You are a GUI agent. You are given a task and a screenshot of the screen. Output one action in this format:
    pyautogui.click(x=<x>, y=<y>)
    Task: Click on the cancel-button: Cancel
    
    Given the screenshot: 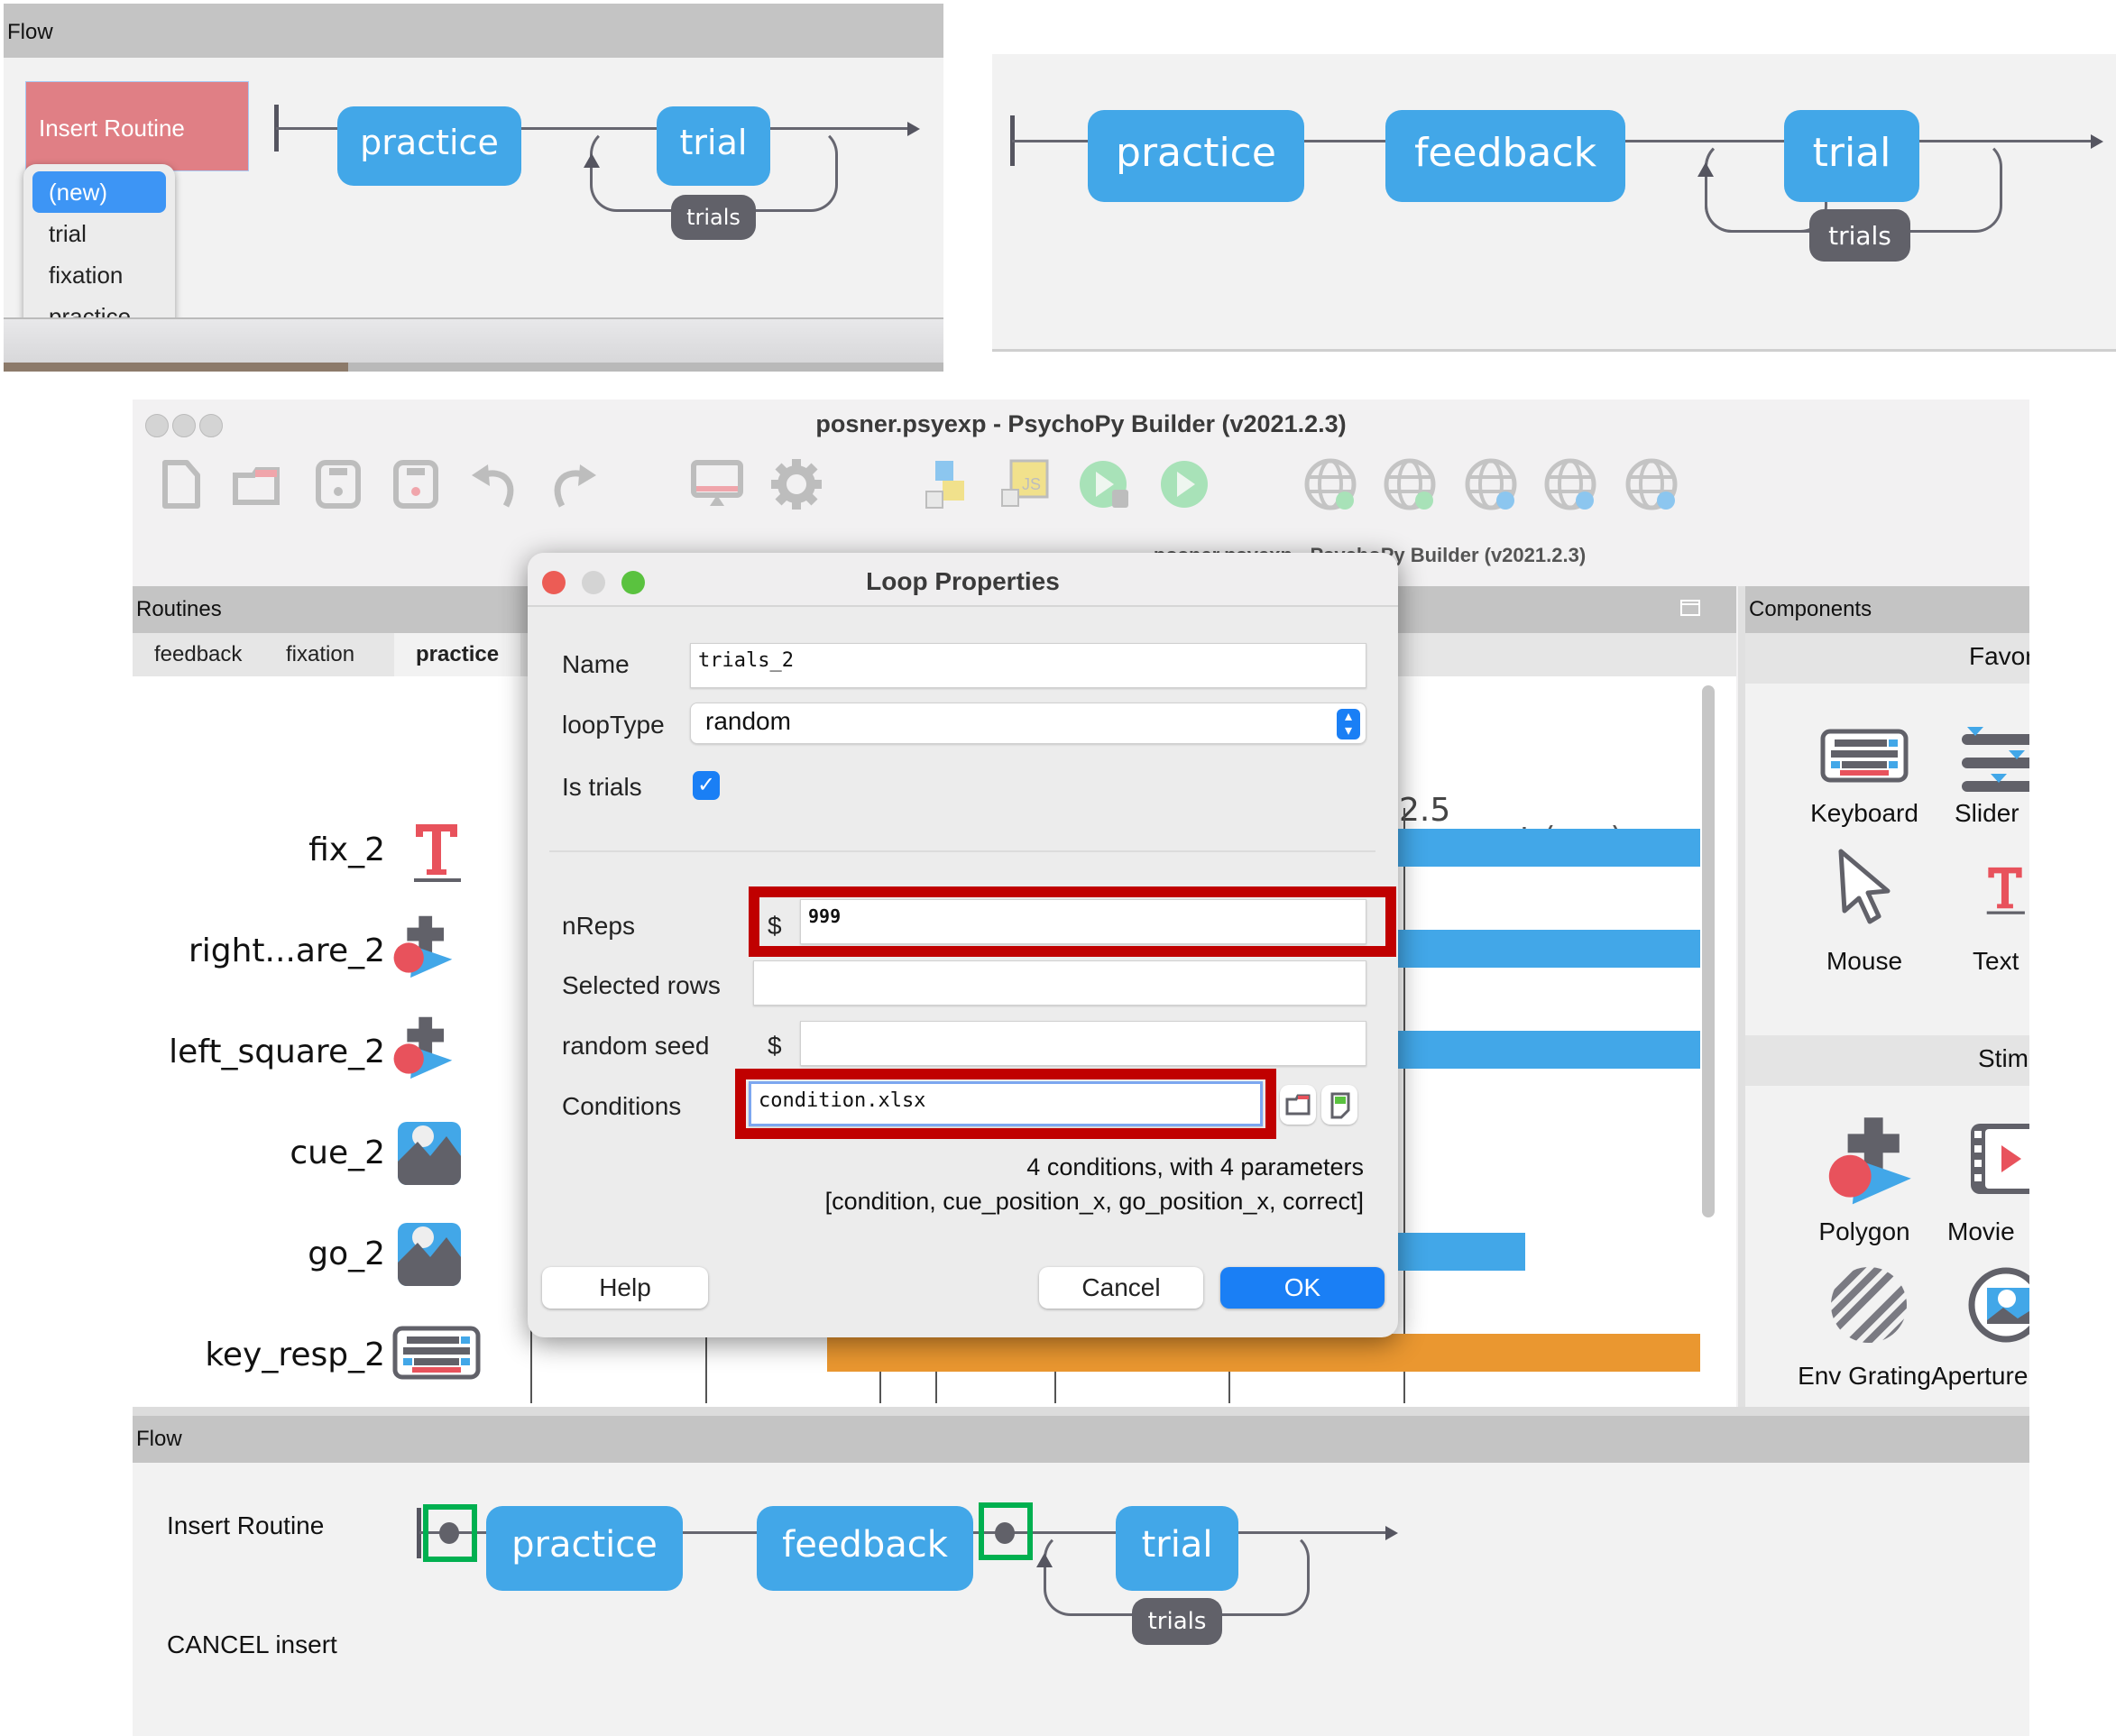 What is the action you would take?
    pyautogui.click(x=1121, y=1288)
    